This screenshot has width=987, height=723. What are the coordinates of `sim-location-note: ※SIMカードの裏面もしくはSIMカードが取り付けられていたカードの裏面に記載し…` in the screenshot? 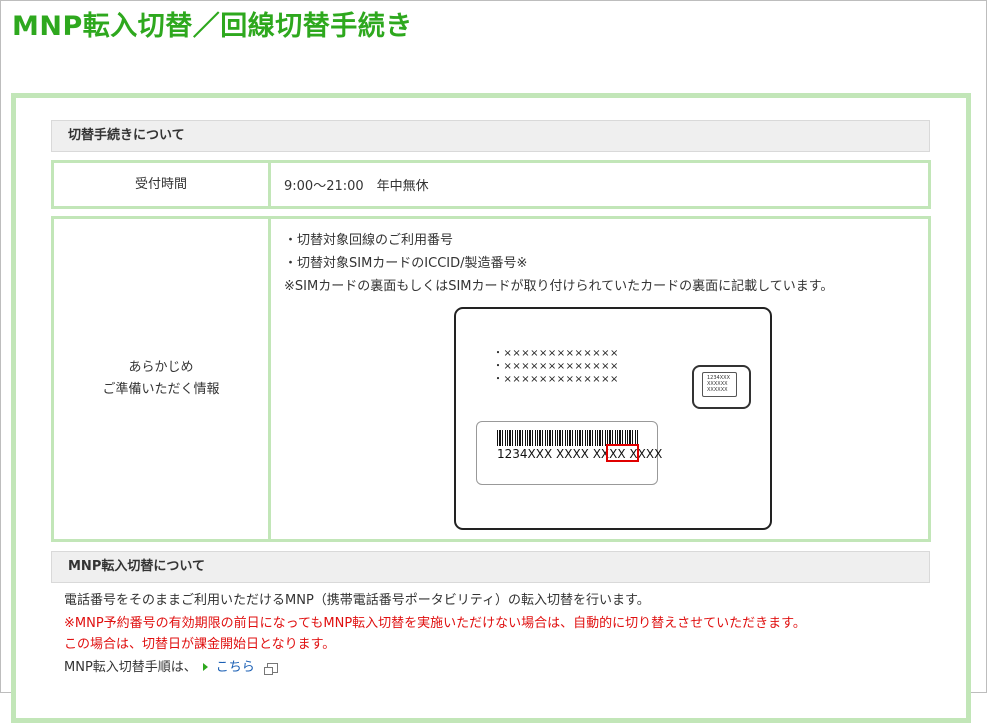 It's located at (559, 286).